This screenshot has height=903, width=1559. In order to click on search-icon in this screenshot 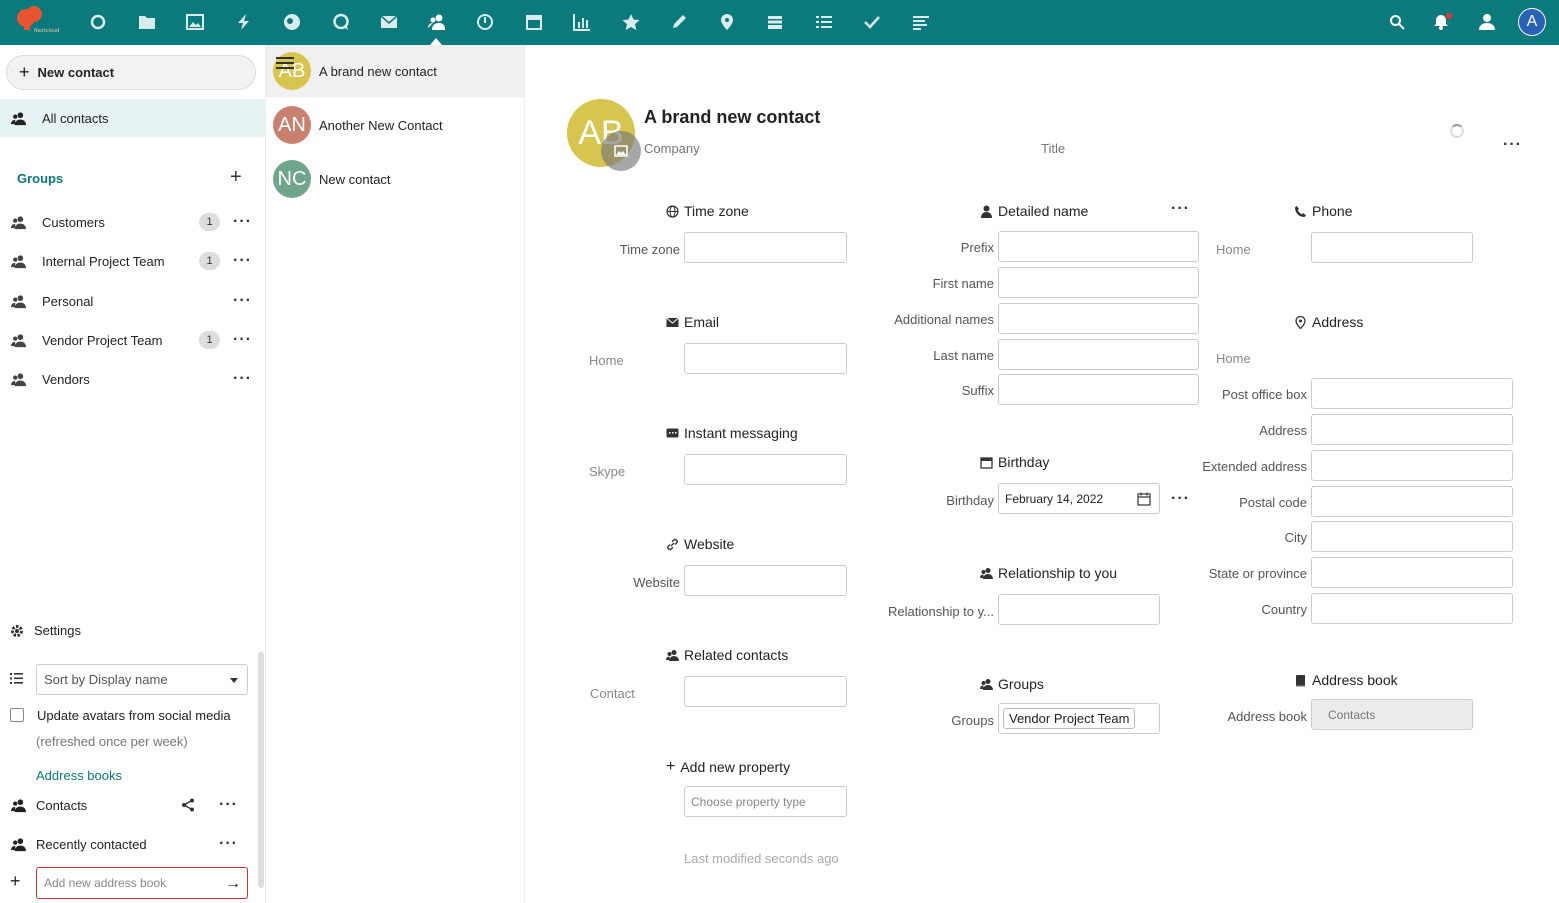, I will do `click(1397, 22)`.